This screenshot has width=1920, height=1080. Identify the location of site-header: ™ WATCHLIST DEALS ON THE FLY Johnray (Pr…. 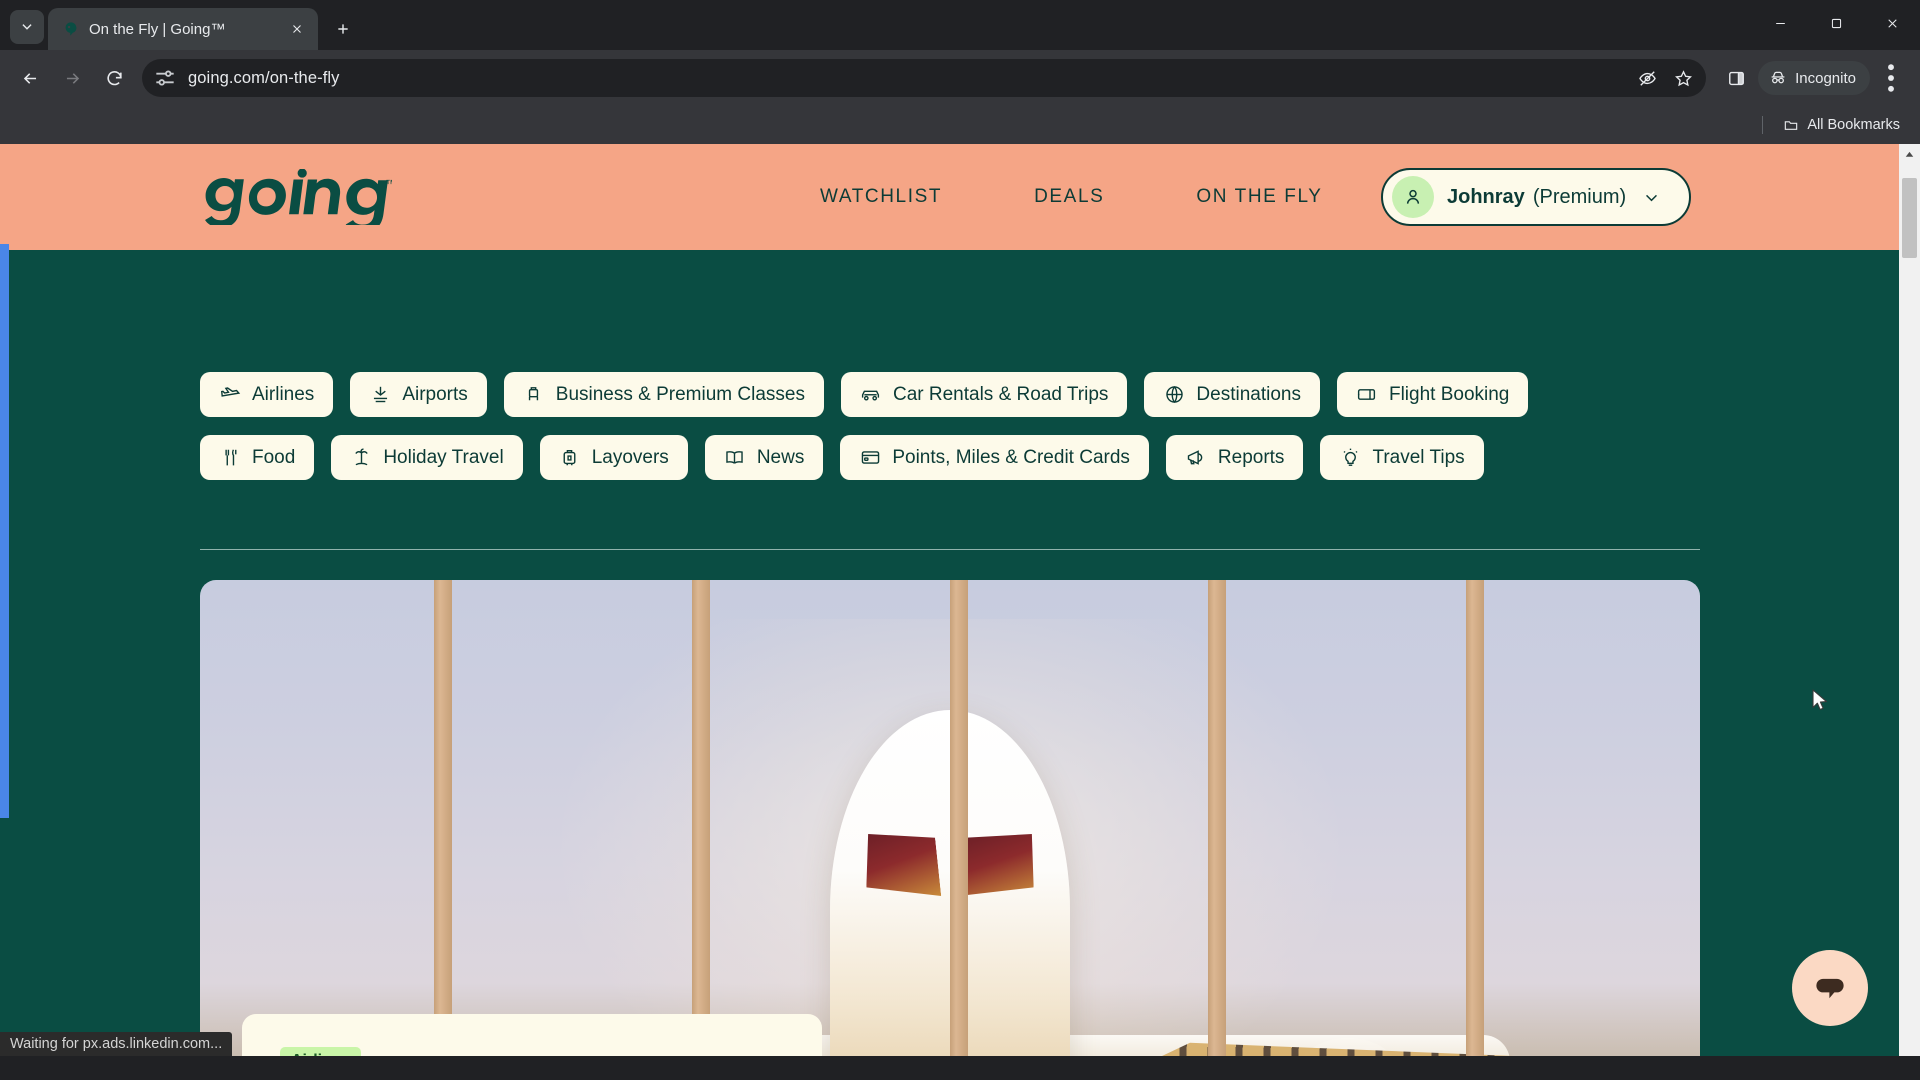
(949, 197).